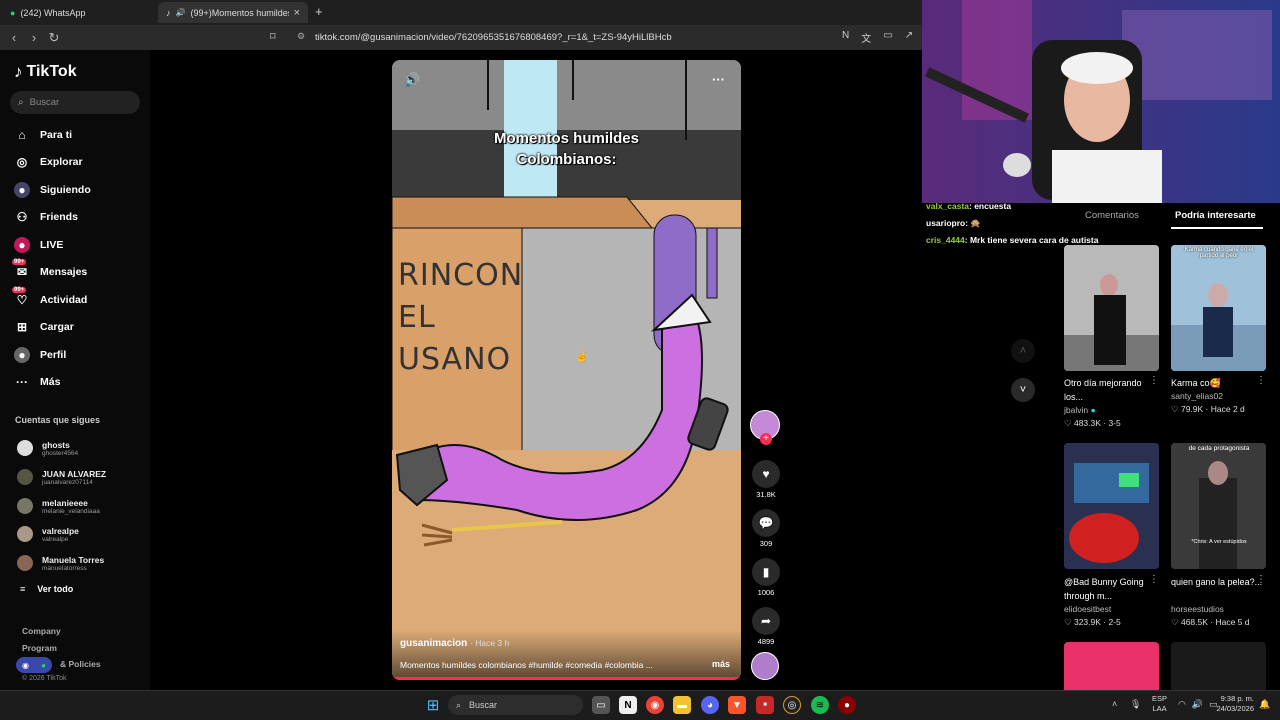 The width and height of the screenshot is (1280, 720). Describe the element at coordinates (75, 102) in the screenshot. I see `search-input: ⌕ Buscar` at that location.